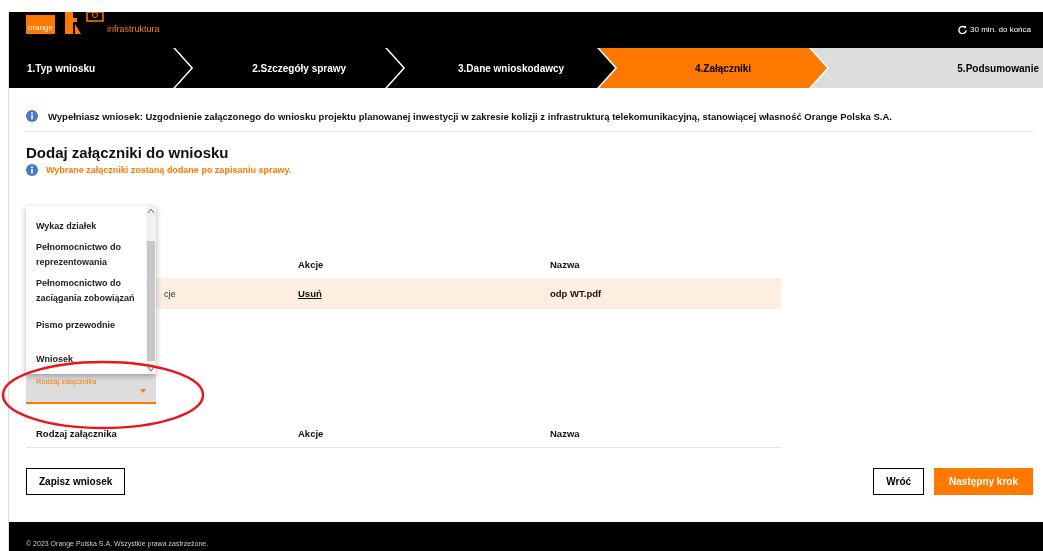 The height and width of the screenshot is (551, 1043). What do you see at coordinates (1000, 29) in the screenshot?
I see `session-timer: 30 min. do końca` at bounding box center [1000, 29].